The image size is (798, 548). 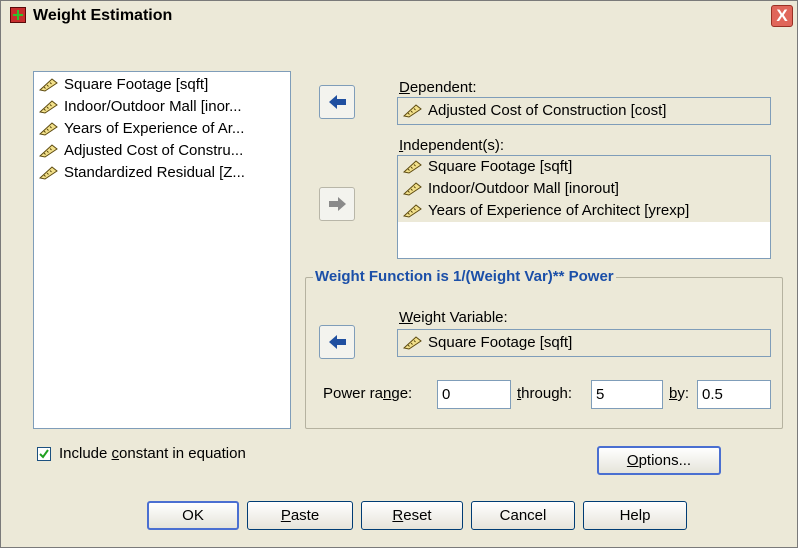 I want to click on paste-button: Paste, so click(x=300, y=515).